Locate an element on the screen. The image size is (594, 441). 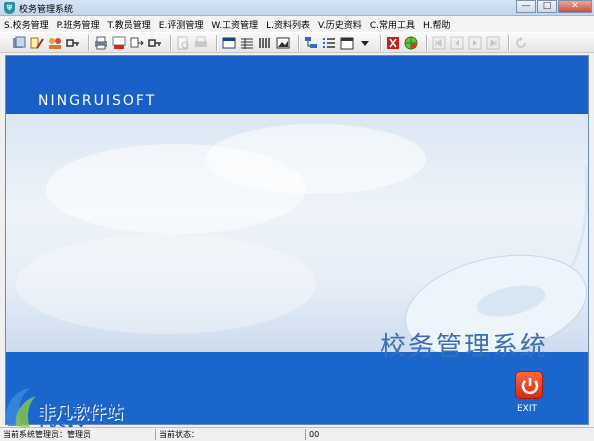
window-title: 校务管理系统 is located at coordinates (46, 10).